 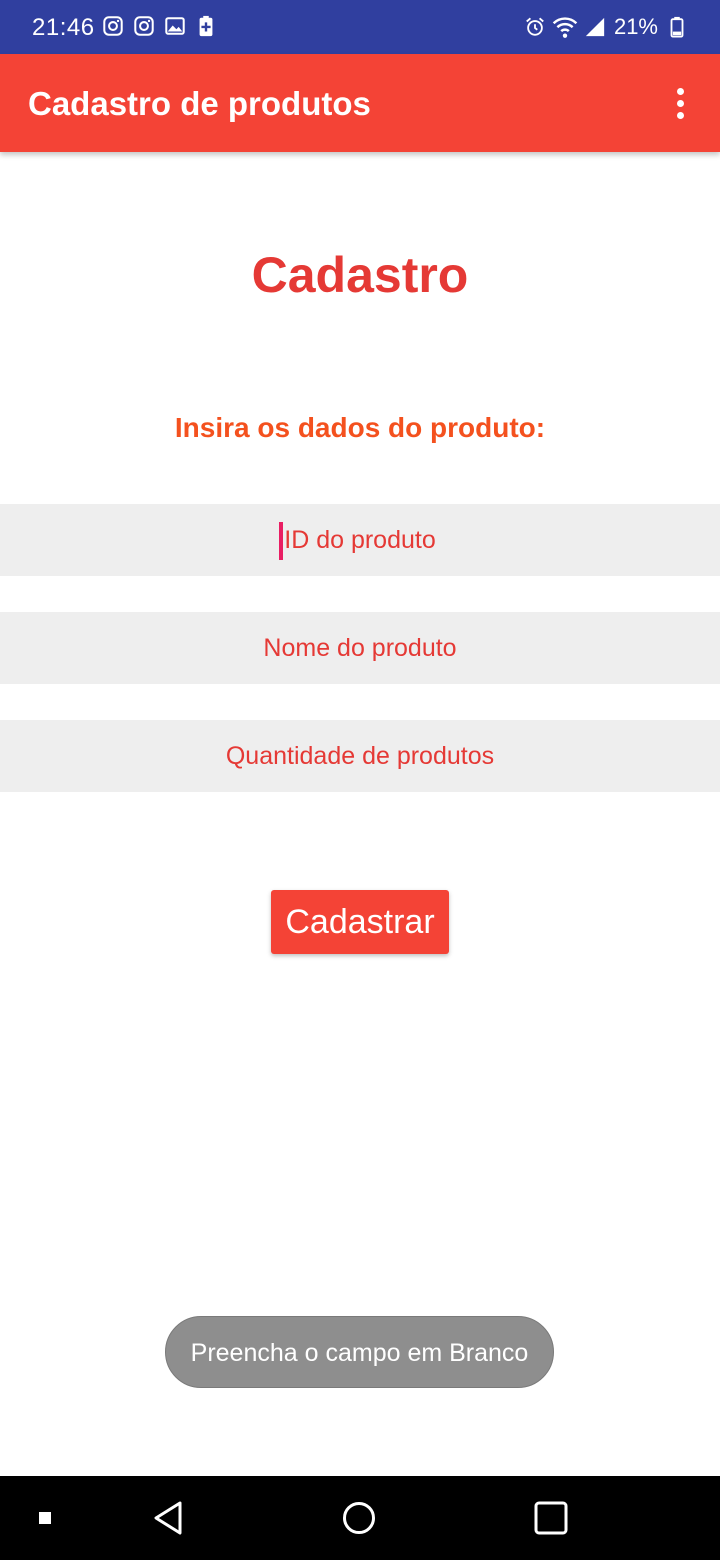 What do you see at coordinates (606, 27) in the screenshot?
I see `system-status-icons: 21%` at bounding box center [606, 27].